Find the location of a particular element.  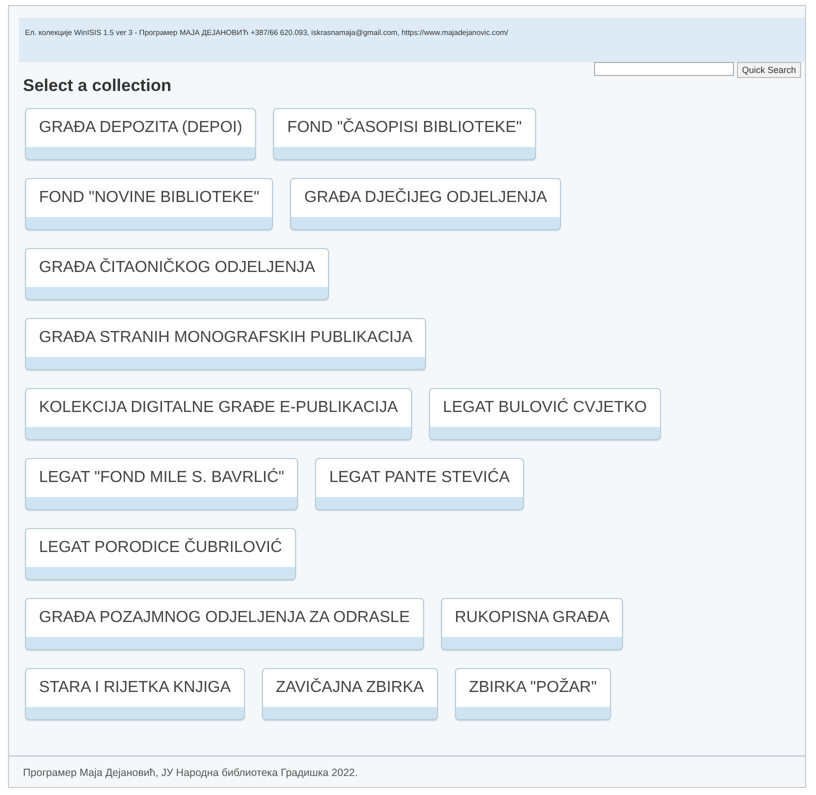

collection-button: GRAĐA ČITAONIČKOG ODJELJENJA is located at coordinates (177, 274).